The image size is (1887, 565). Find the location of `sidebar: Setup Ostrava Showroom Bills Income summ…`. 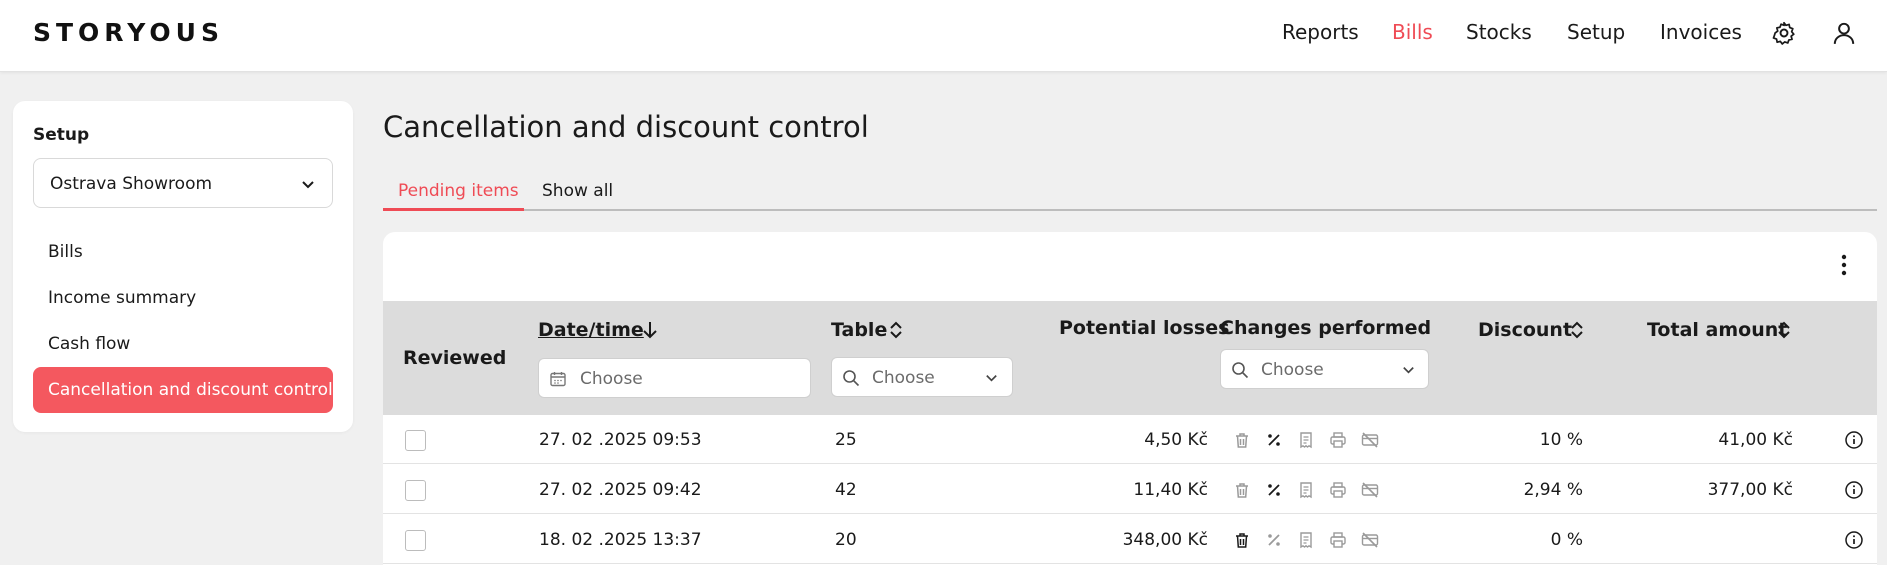

sidebar: Setup Ostrava Showroom Bills Income summ… is located at coordinates (183, 266).